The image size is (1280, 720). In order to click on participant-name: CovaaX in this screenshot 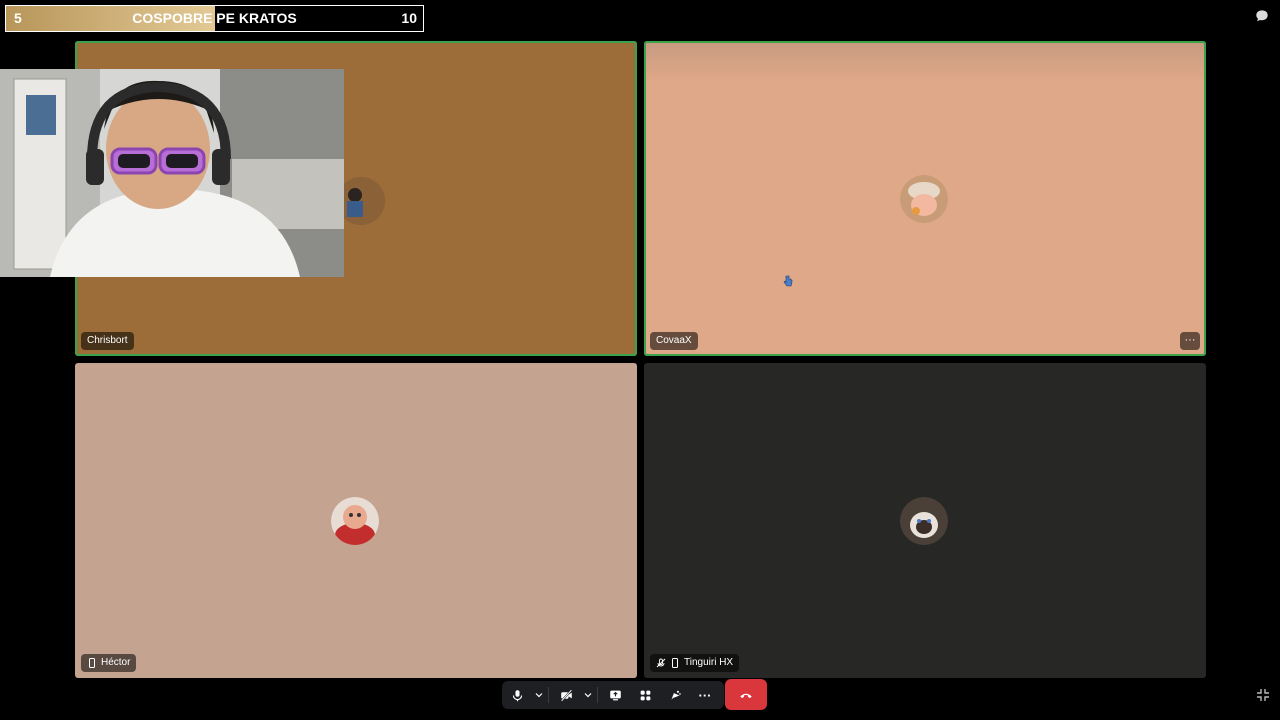, I will do `click(674, 340)`.